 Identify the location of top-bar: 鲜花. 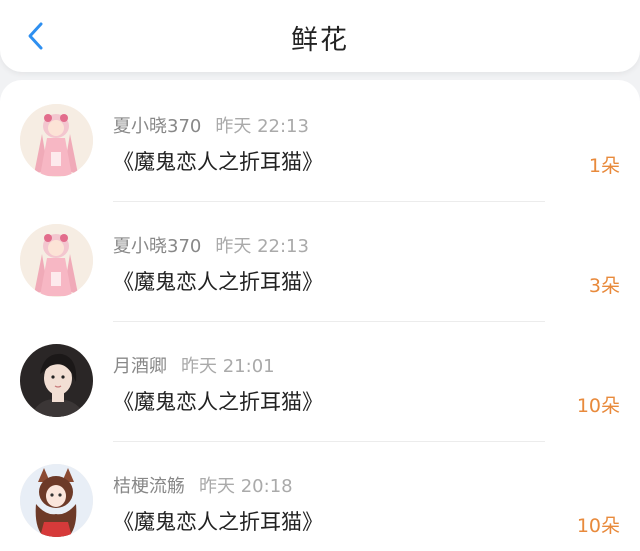
(320, 36).